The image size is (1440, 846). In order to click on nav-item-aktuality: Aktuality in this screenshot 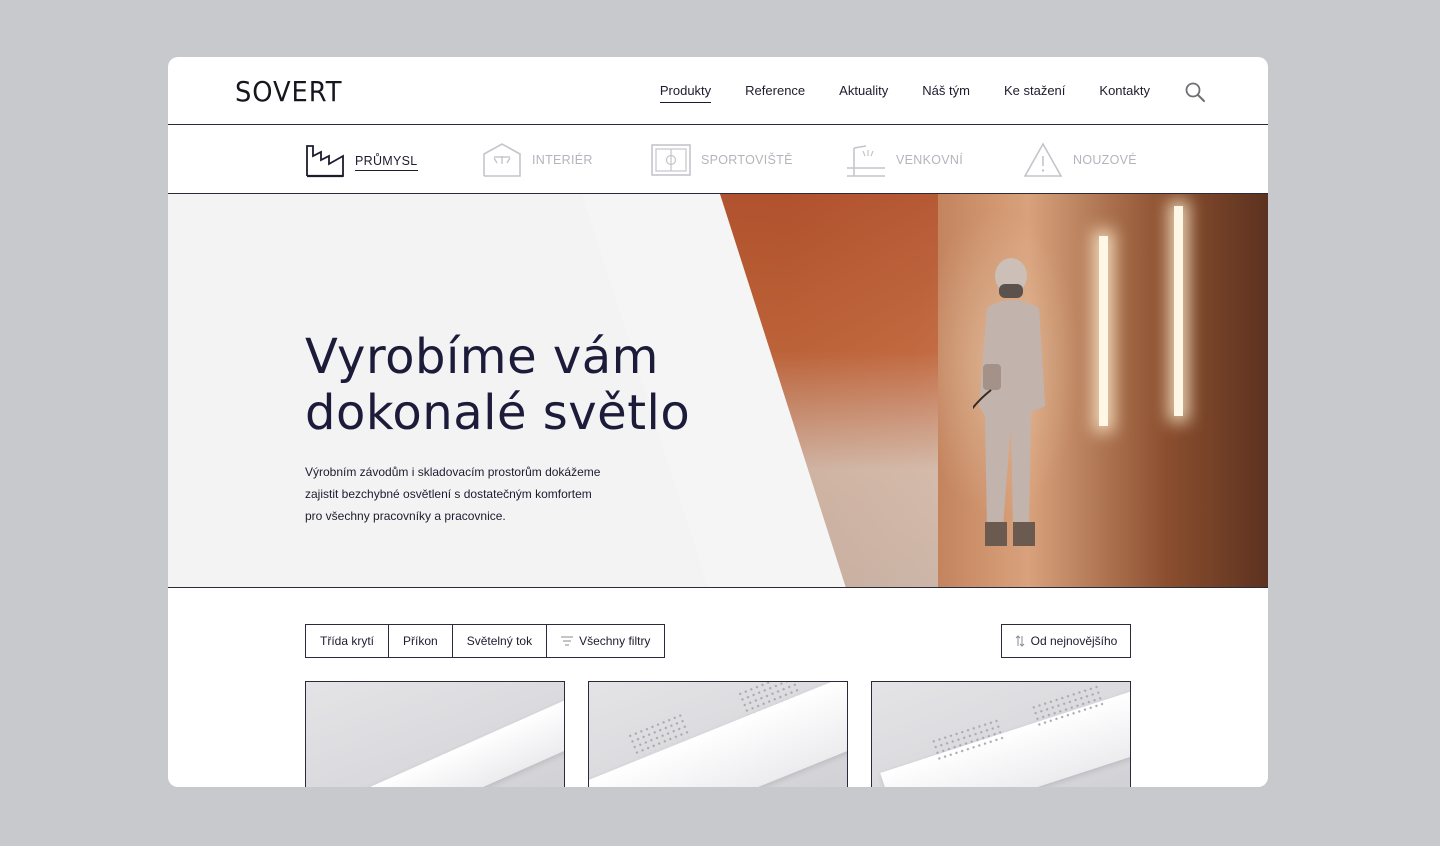, I will do `click(863, 93)`.